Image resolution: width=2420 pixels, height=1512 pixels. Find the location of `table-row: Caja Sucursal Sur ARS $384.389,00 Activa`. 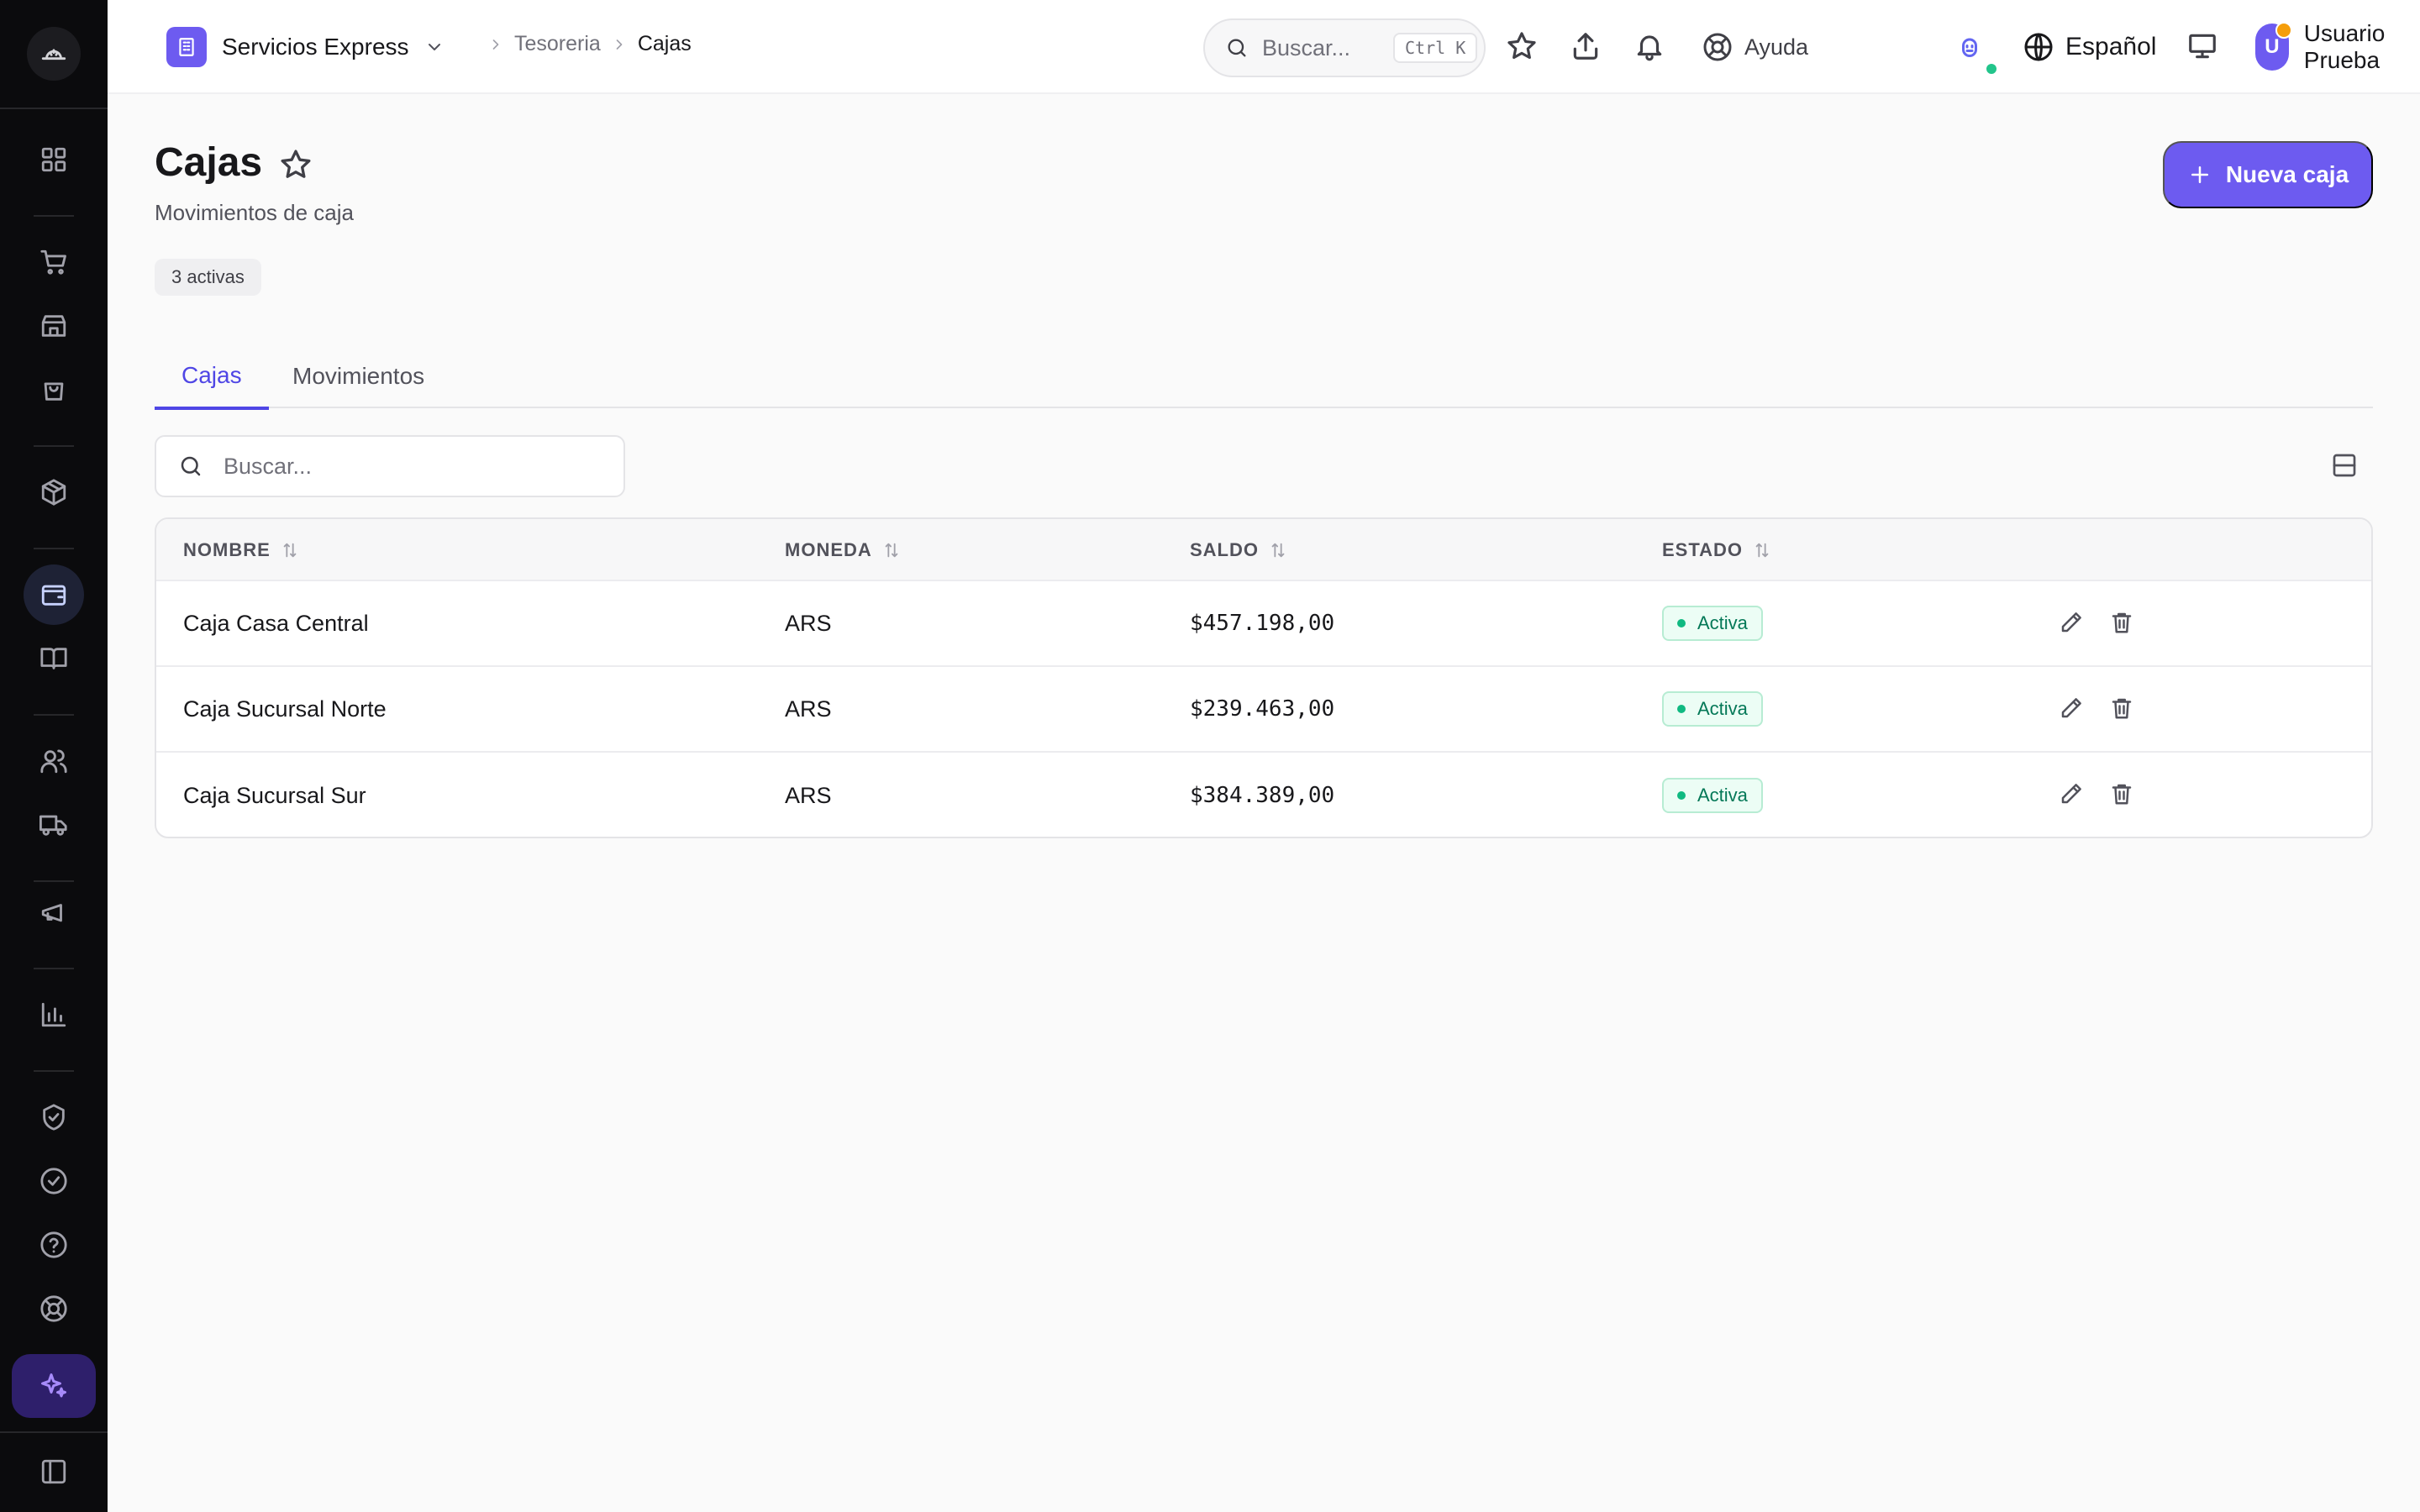

table-row: Caja Sucursal Sur ARS $384.389,00 Activa is located at coordinates (1263, 795).